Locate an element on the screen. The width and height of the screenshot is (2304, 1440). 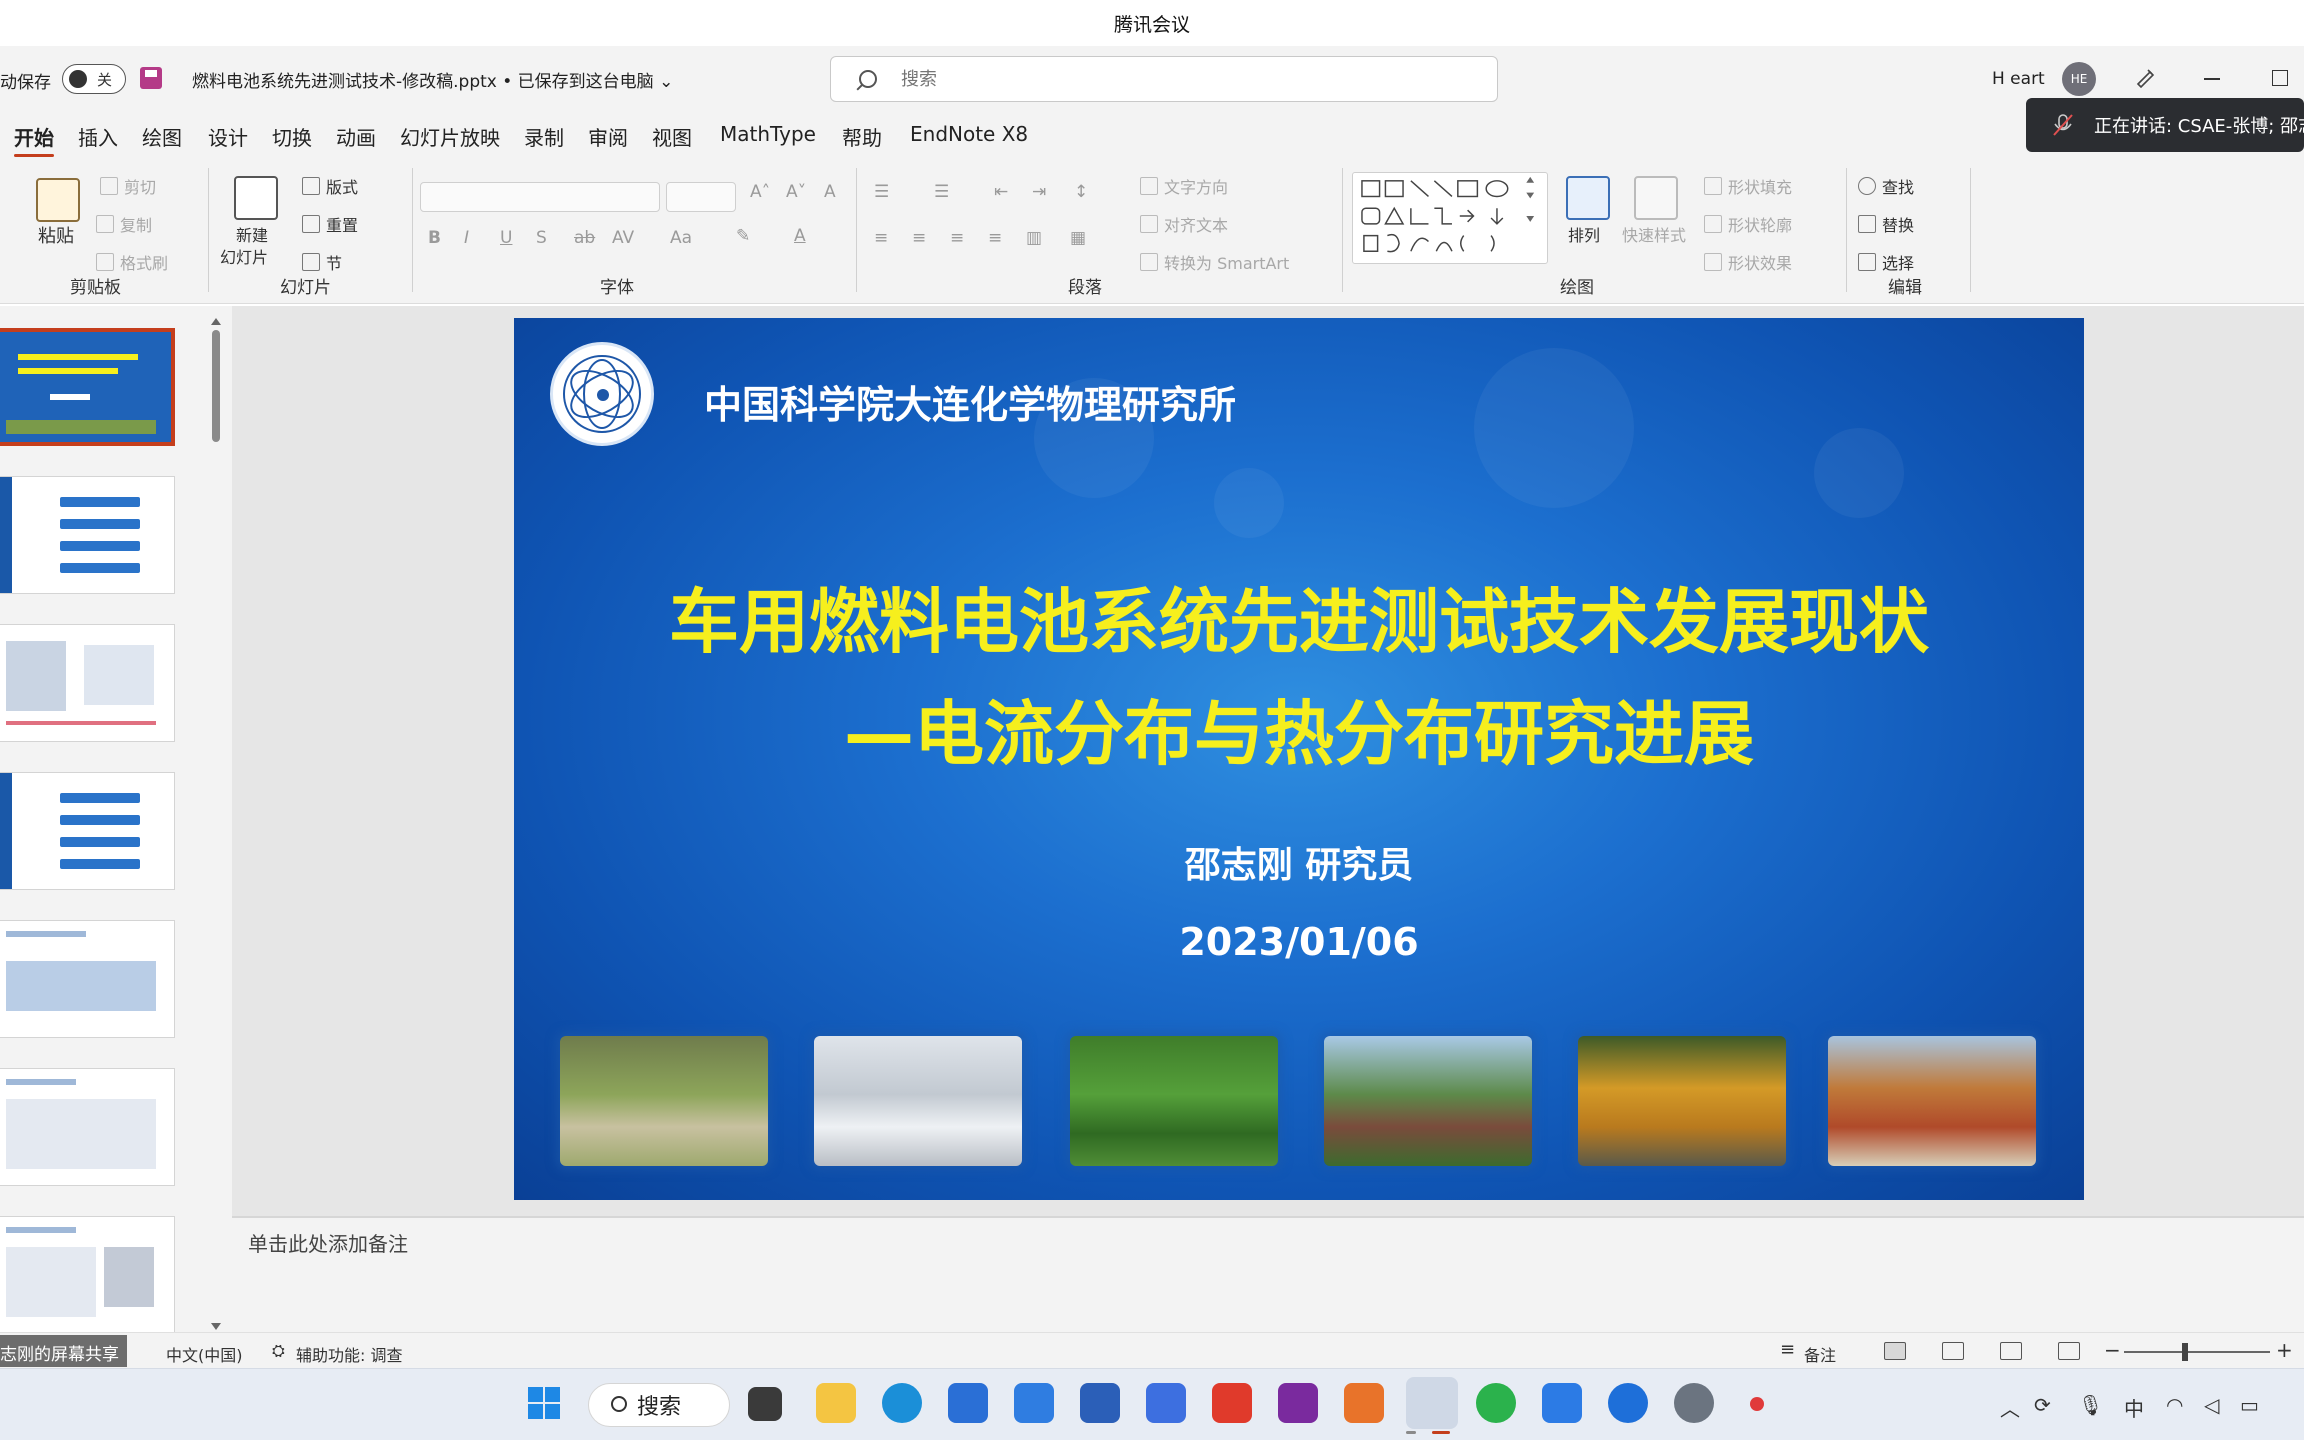
decrease-indent-icon: ⇤ is located at coordinates (1001, 192).